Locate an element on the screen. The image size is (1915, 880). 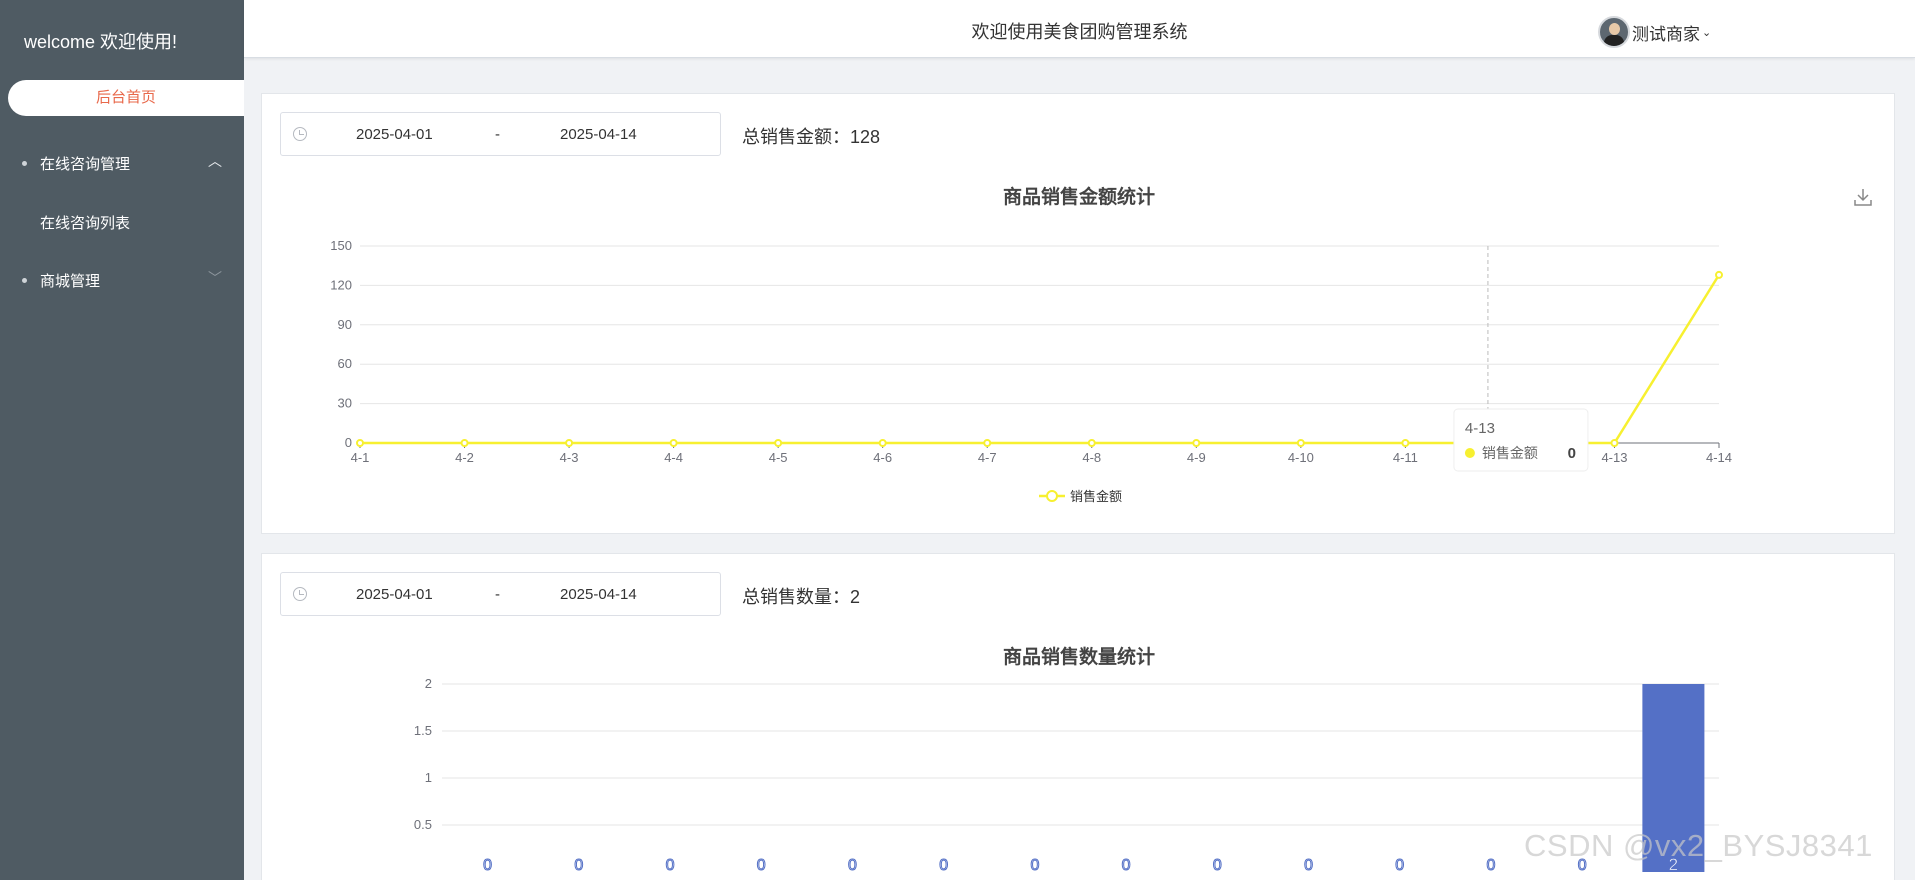
chevron-down-icon: ﹀ is located at coordinates (215, 278).